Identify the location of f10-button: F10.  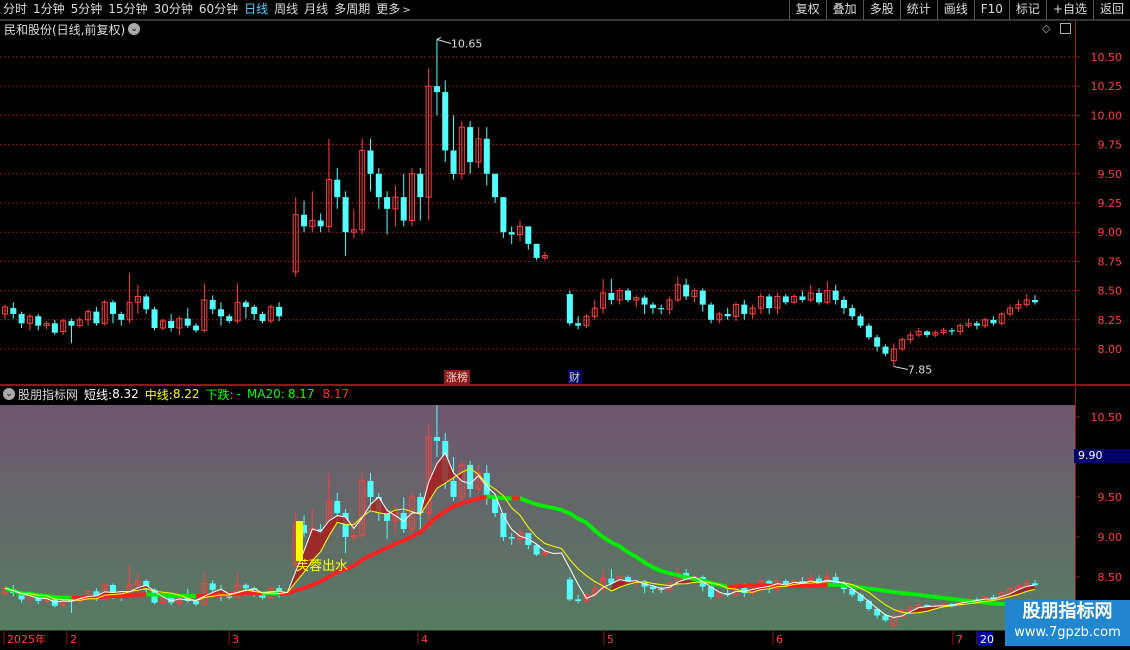
(991, 10).